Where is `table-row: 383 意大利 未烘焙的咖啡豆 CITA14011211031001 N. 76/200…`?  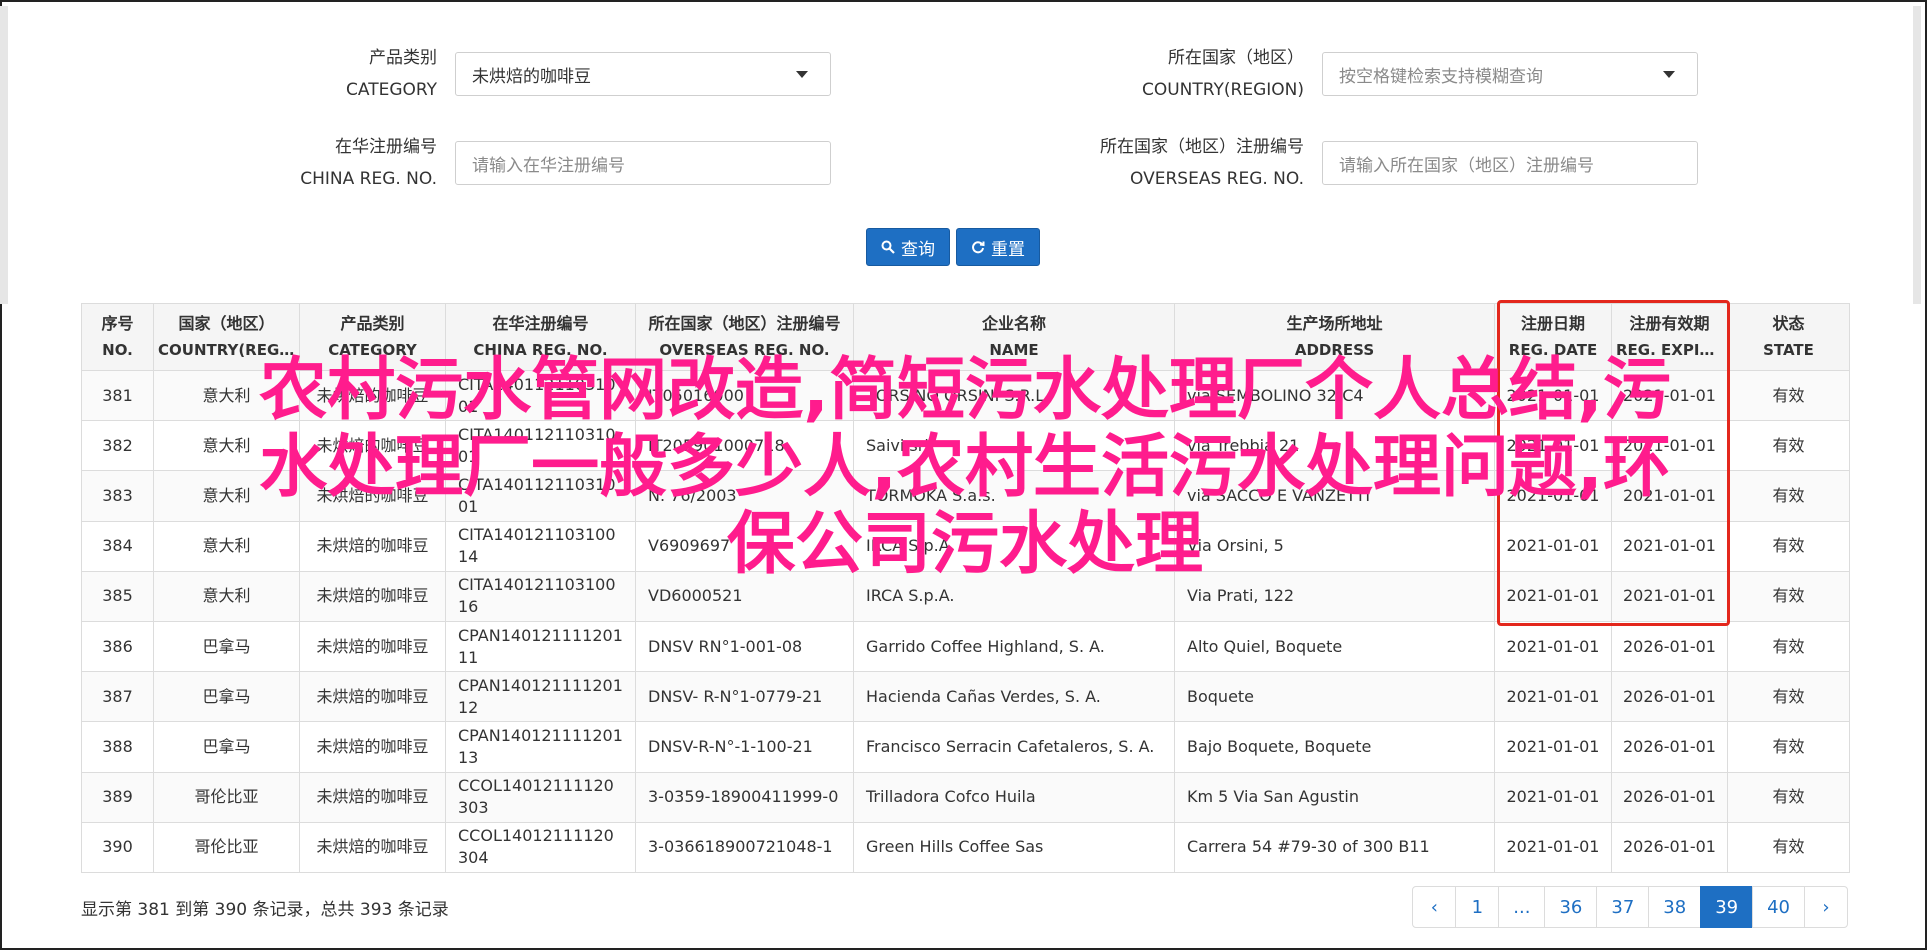 table-row: 383 意大利 未烘焙的咖啡豆 CITA14011211031001 N. 76/200… is located at coordinates (965, 496).